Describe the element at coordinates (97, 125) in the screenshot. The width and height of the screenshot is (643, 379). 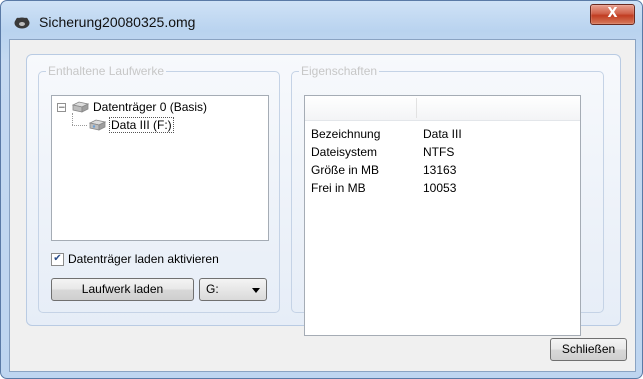
I see `drive-partition-icon` at that location.